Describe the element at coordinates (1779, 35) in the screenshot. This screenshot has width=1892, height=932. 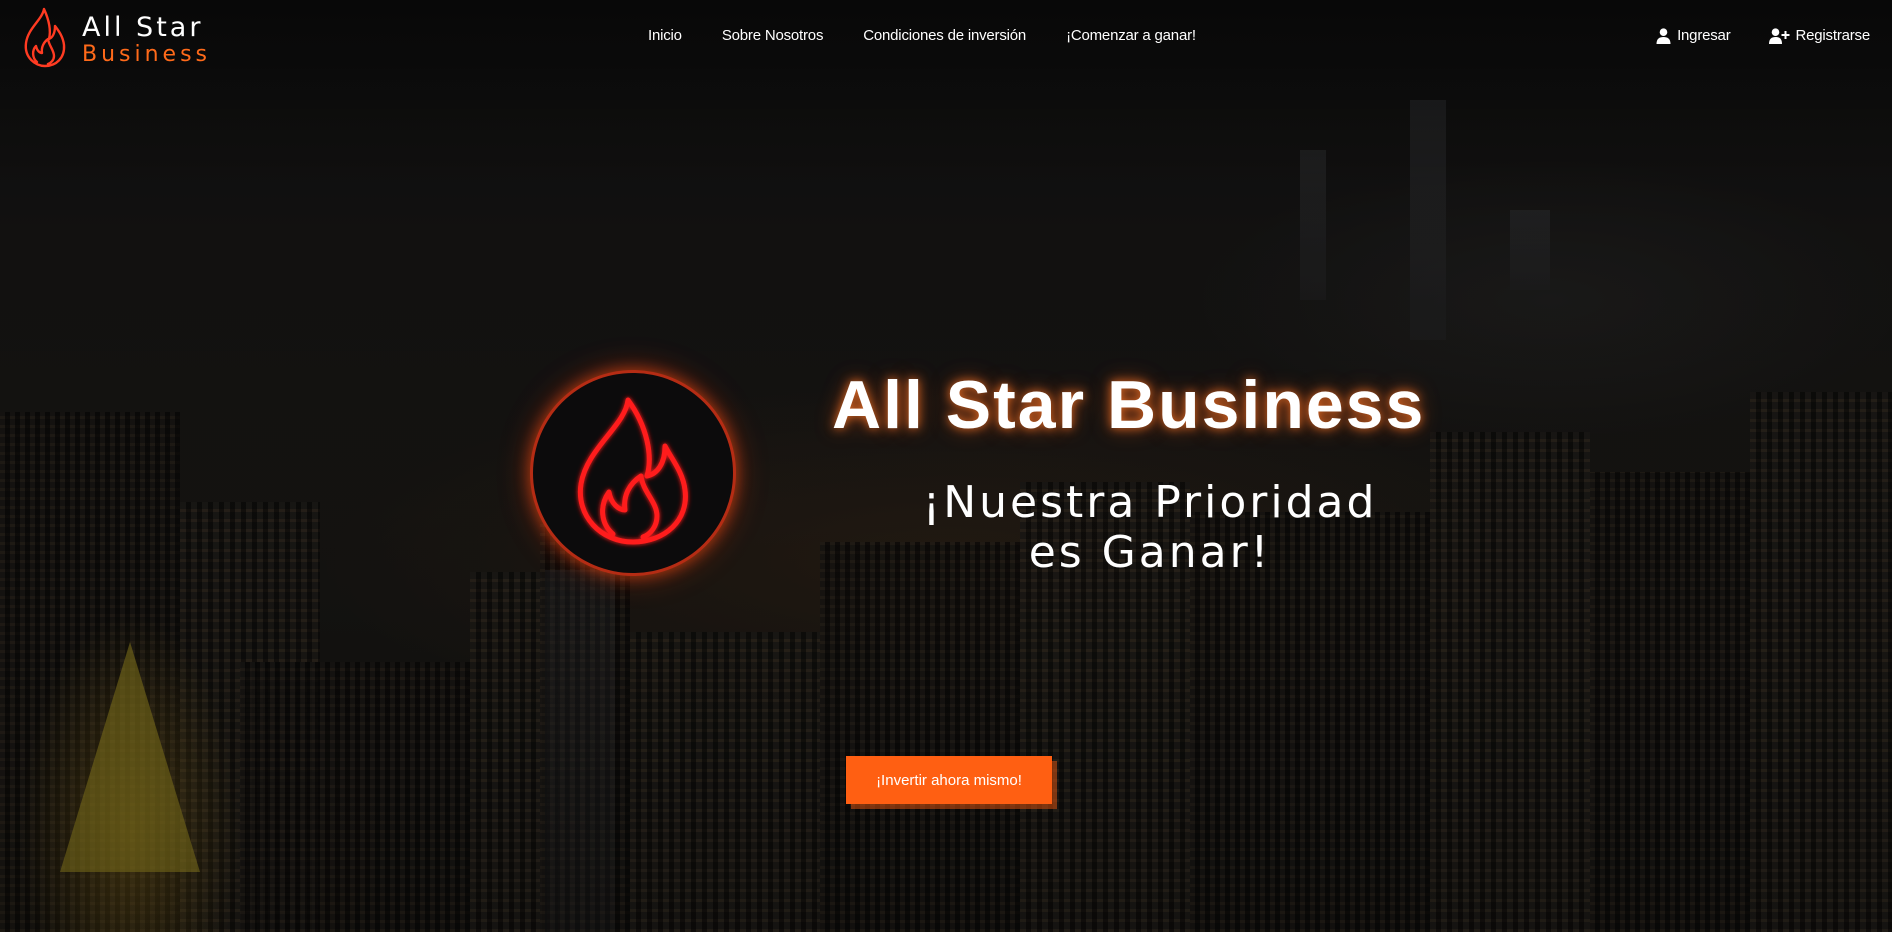
I see `user-plus-icon` at that location.